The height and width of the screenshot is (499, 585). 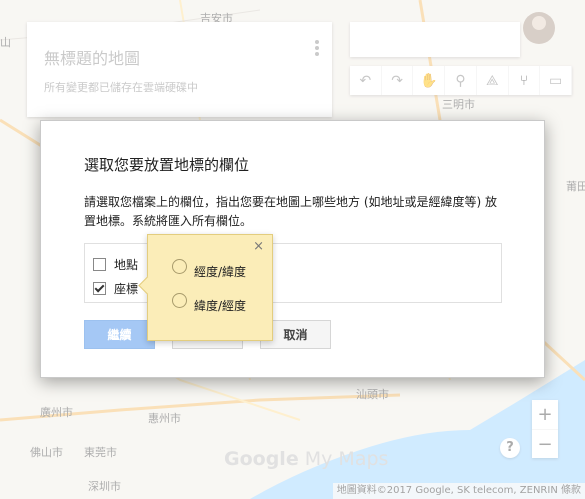 What do you see at coordinates (258, 246) in the screenshot?
I see `close-icon: ×` at bounding box center [258, 246].